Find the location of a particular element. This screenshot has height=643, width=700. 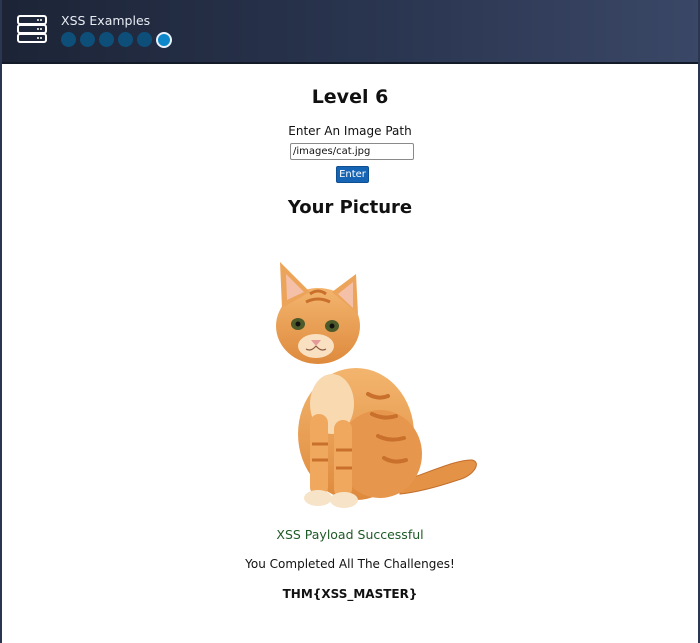

orange-kitten-image is located at coordinates (376, 385).